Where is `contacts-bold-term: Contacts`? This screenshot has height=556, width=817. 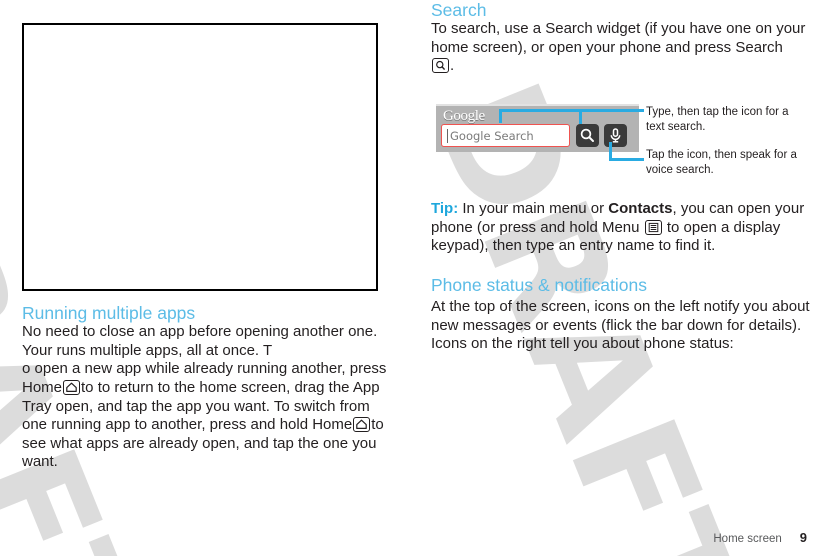 contacts-bold-term: Contacts is located at coordinates (640, 208).